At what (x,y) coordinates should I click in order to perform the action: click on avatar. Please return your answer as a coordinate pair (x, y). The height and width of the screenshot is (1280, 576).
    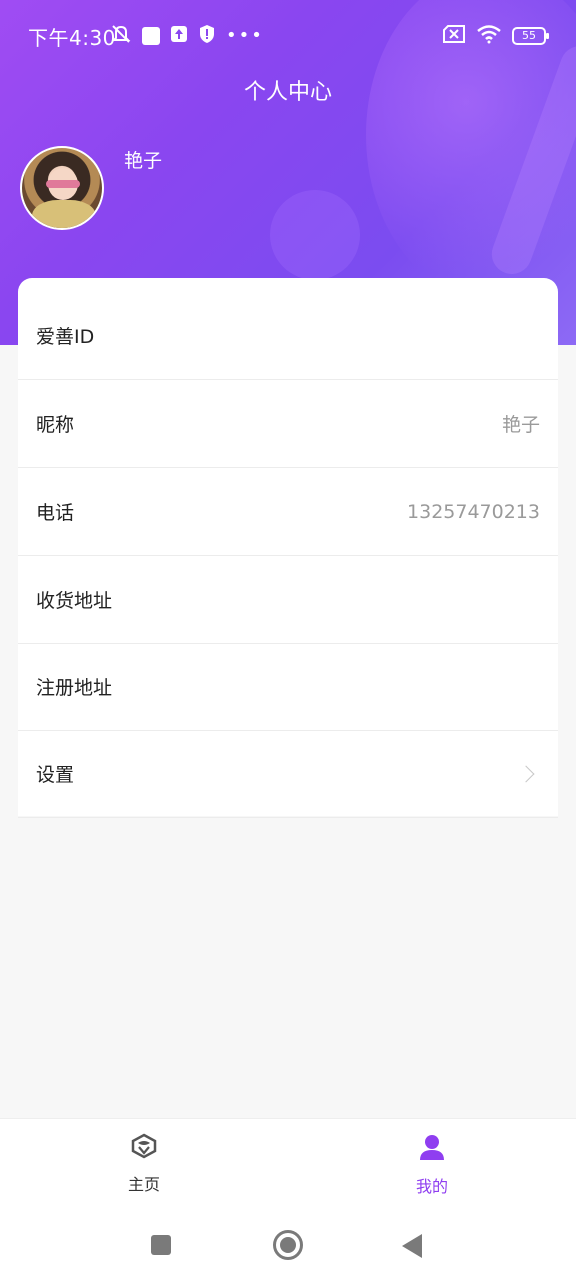
    Looking at the image, I should click on (62, 188).